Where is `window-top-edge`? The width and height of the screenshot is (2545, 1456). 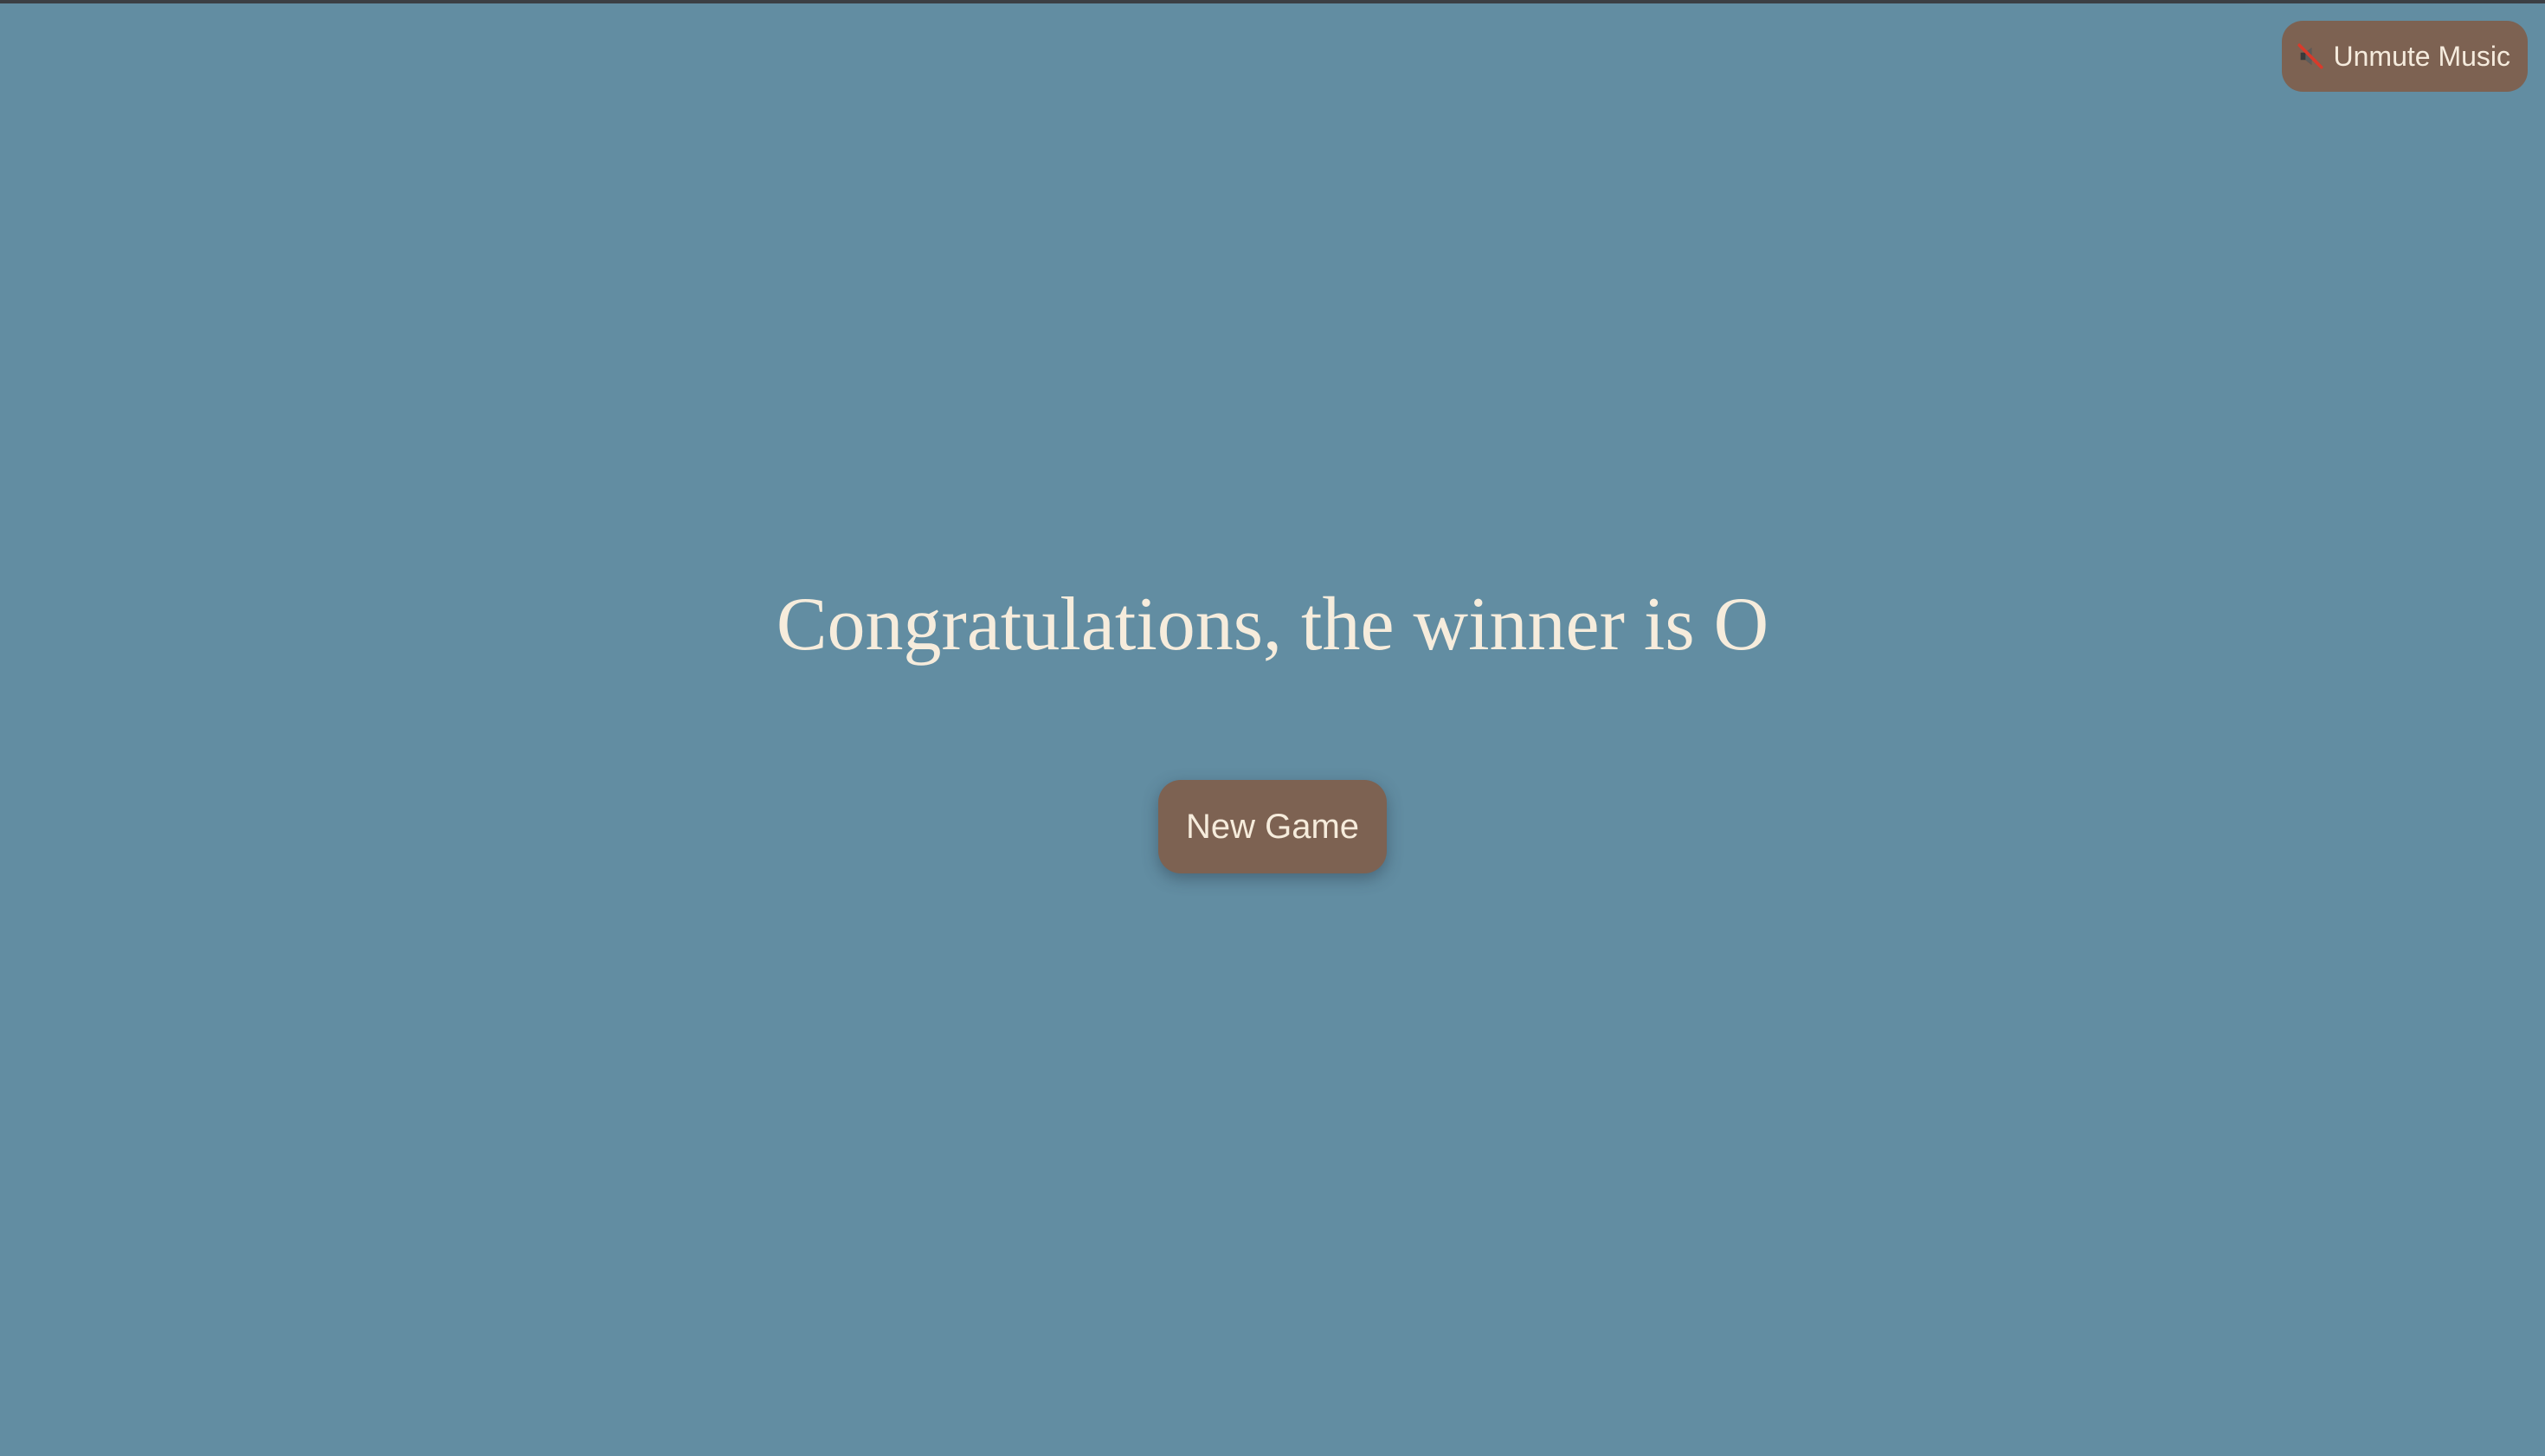
window-top-edge is located at coordinates (1273, 1).